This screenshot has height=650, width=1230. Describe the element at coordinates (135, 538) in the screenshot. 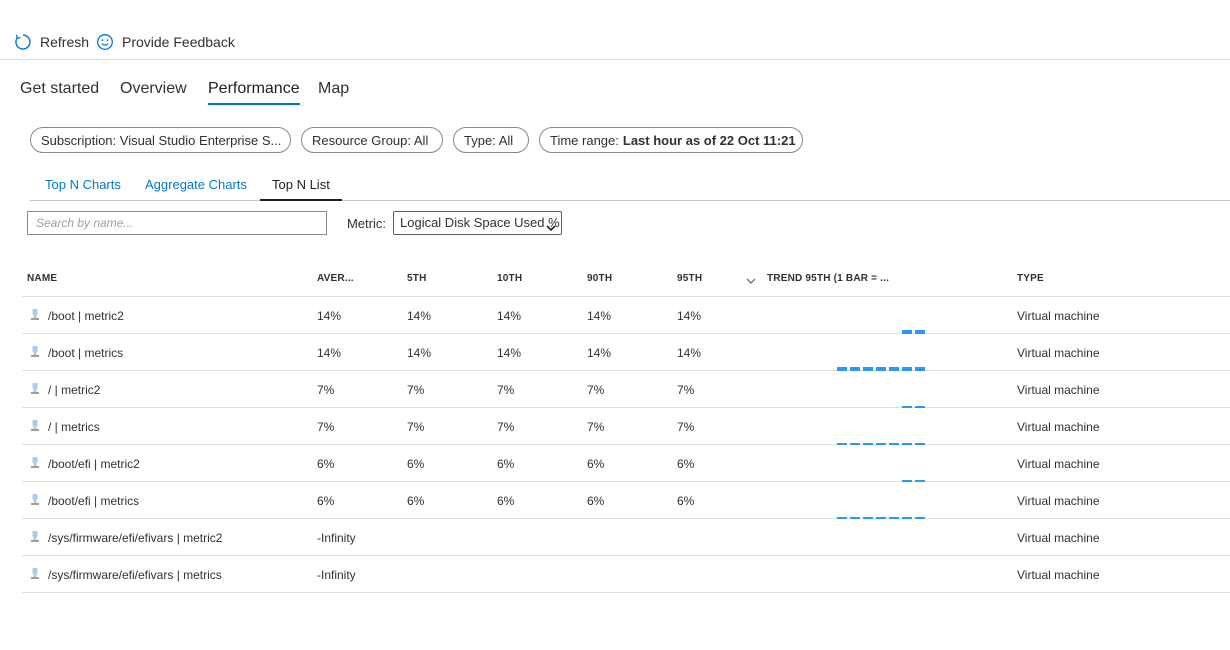

I see `row-name: /sys/firmware/efi/efivars | metric2` at that location.